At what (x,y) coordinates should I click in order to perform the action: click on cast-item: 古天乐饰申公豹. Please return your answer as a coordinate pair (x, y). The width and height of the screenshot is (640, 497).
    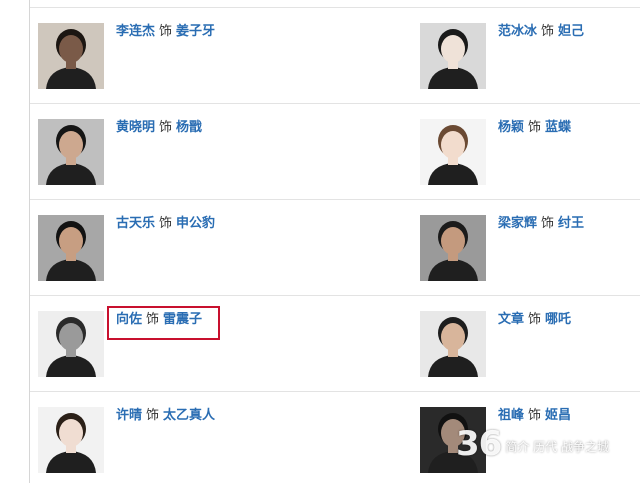
    Looking at the image, I should click on (188, 260).